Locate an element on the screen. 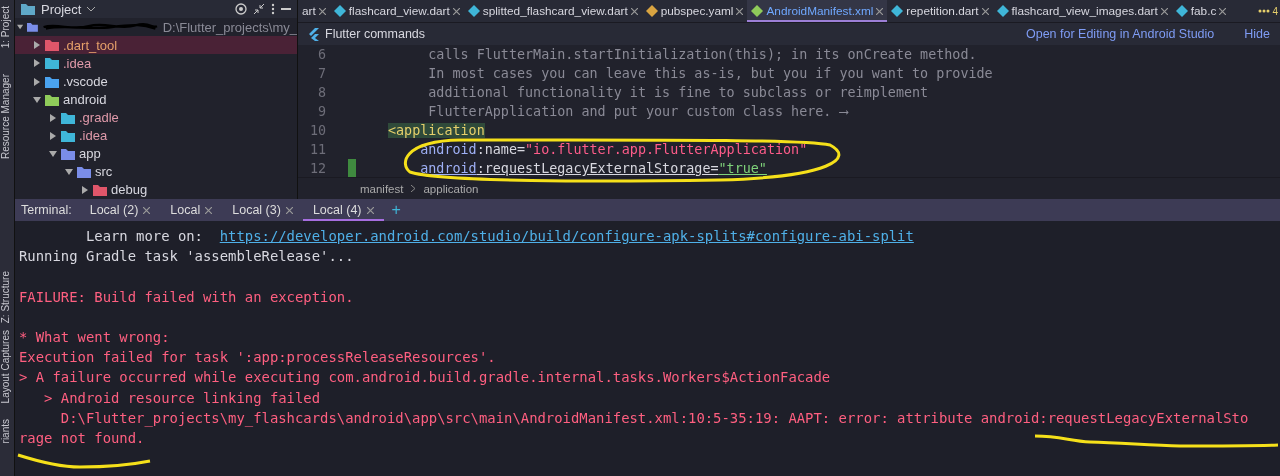 The width and height of the screenshot is (1280, 476). tool-window-tab: riants is located at coordinates (7, 431).